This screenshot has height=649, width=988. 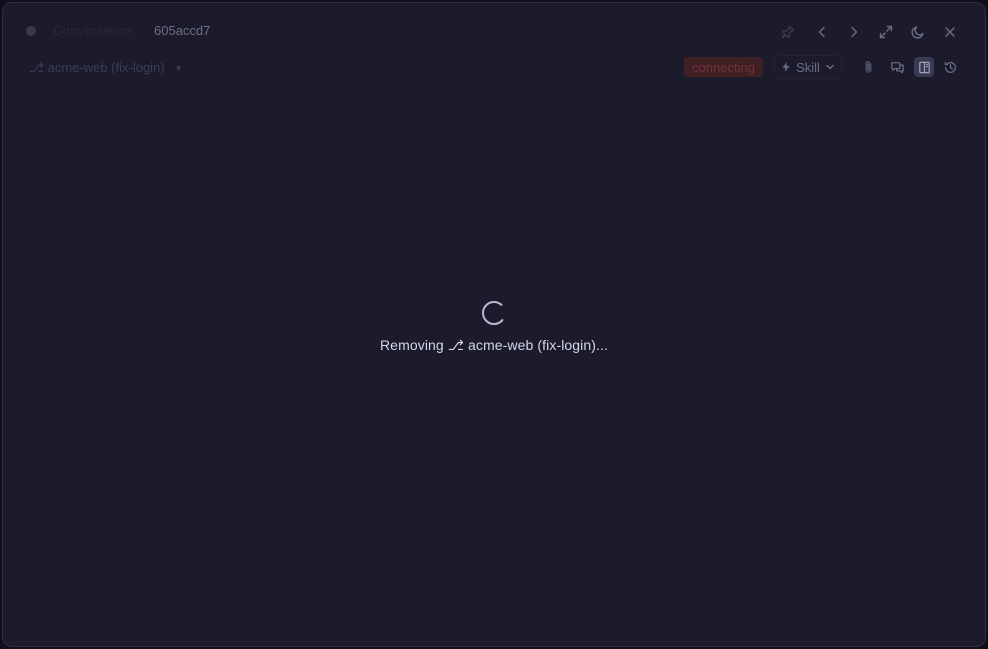 I want to click on spinner-icon, so click(x=494, y=313).